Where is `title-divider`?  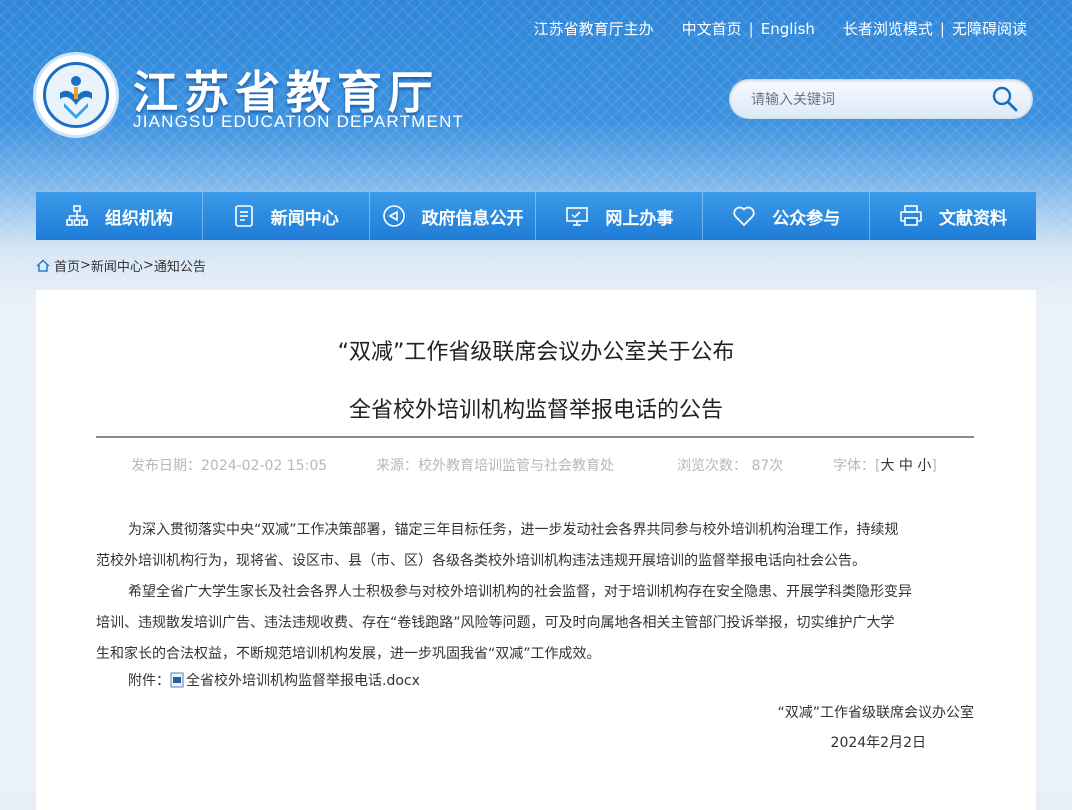
title-divider is located at coordinates (535, 437).